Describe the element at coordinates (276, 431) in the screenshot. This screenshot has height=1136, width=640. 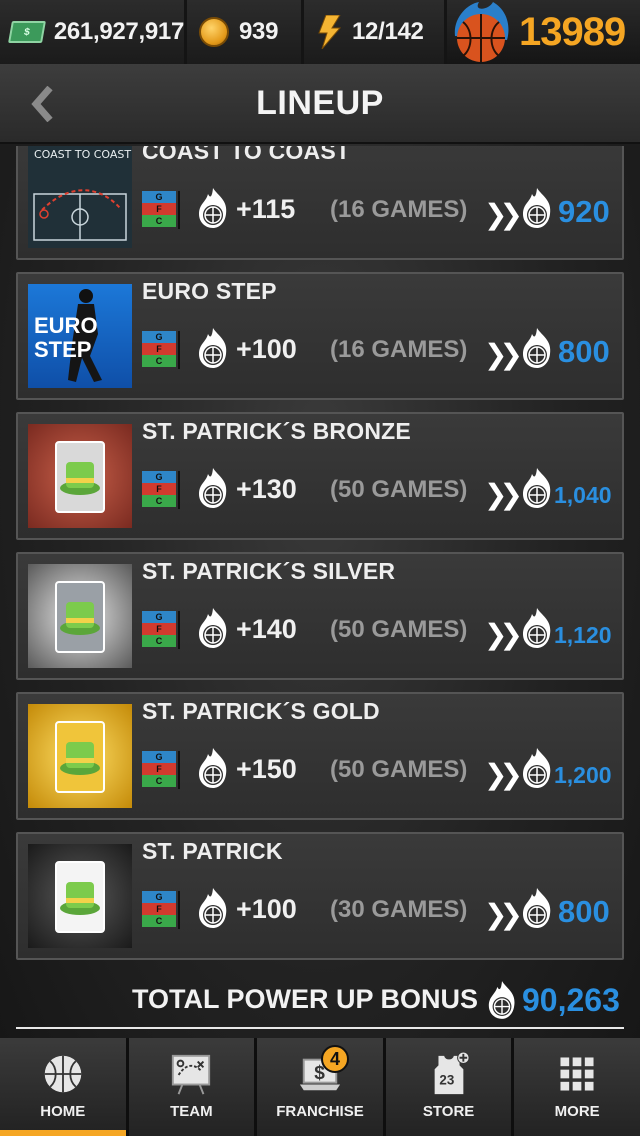
I see `power-up-name: ST. PATRICK´S BRONZE` at that location.